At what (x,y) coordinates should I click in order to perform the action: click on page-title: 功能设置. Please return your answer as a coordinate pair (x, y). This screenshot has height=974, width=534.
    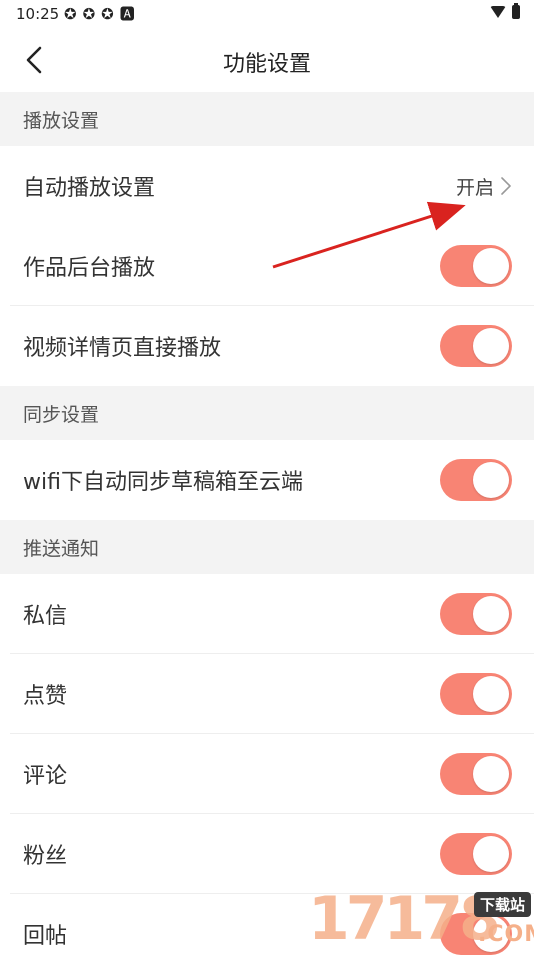
    Looking at the image, I should click on (266, 64).